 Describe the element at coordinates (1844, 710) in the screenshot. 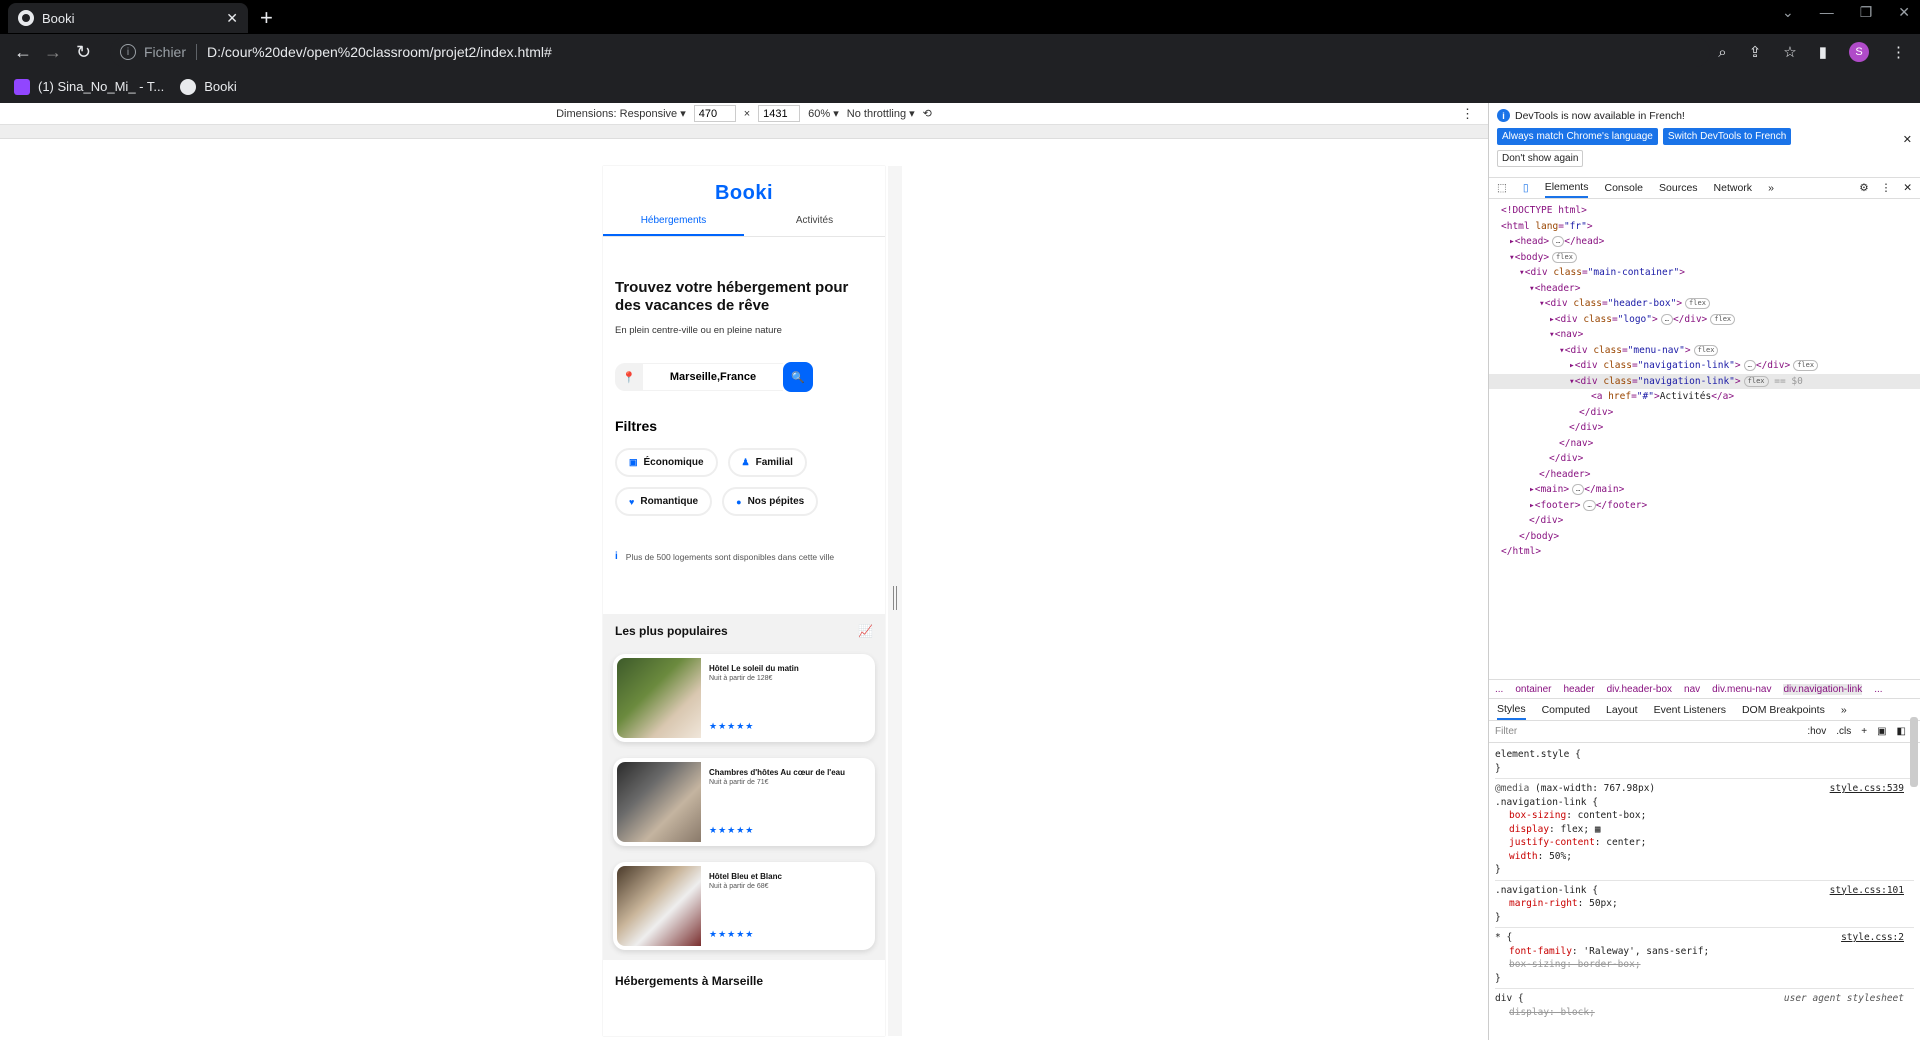

I see `more-tabs-icon: »` at that location.